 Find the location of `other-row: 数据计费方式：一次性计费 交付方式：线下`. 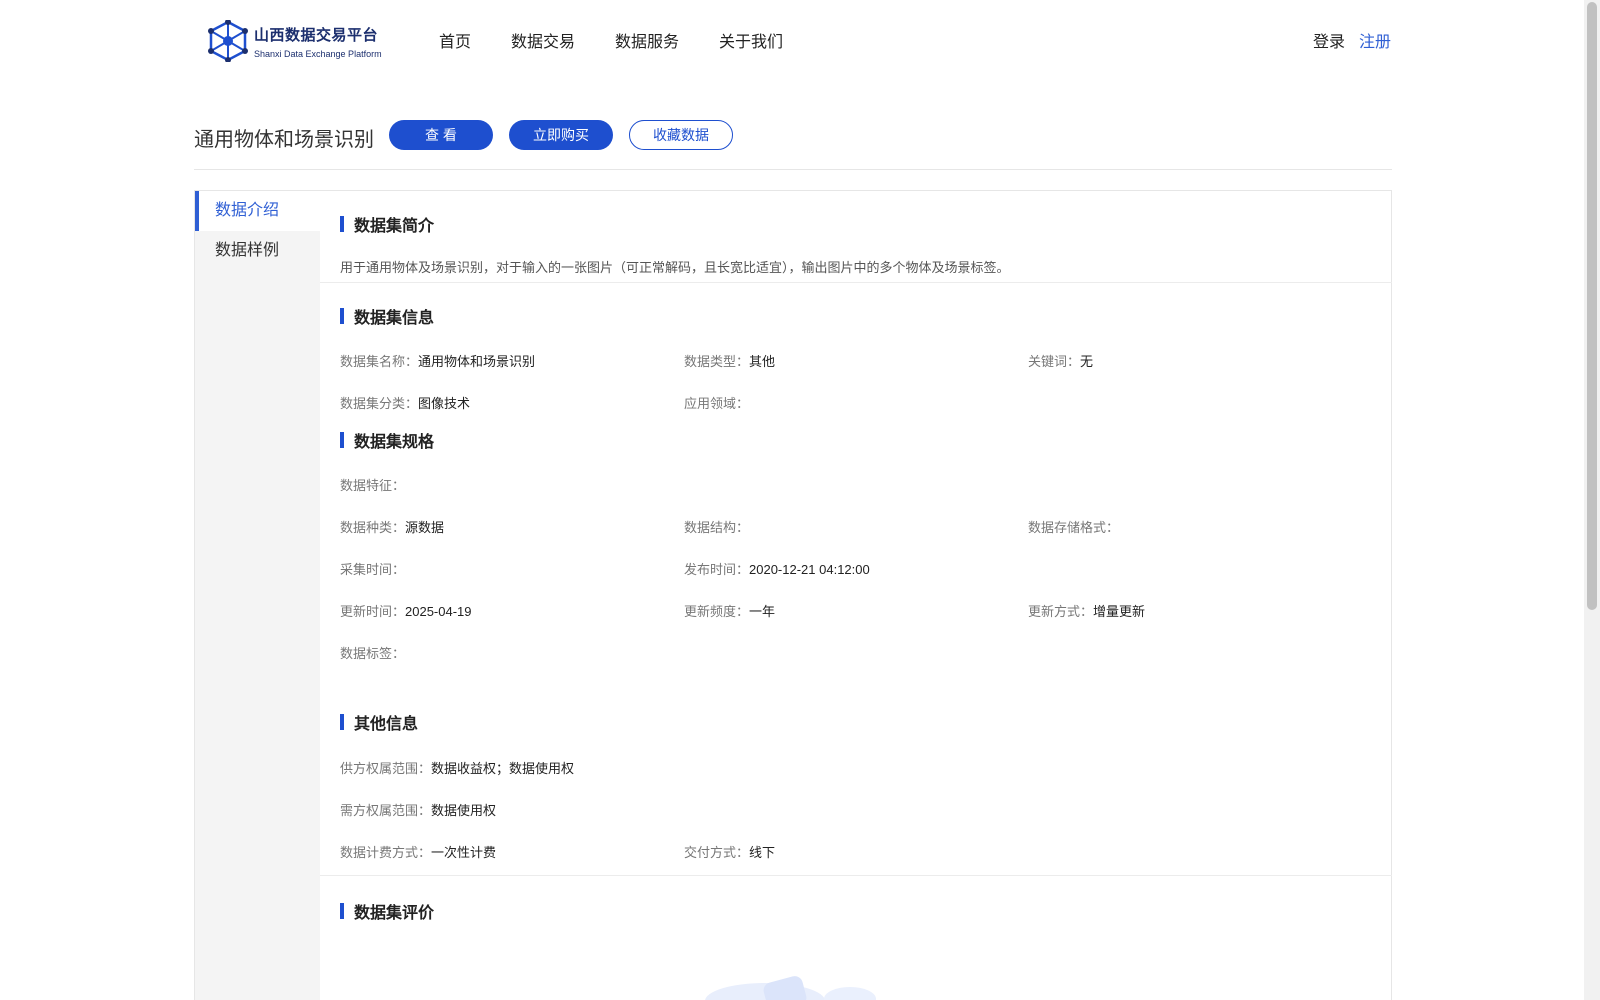

other-row: 数据计费方式：一次性计费 交付方式：线下 is located at coordinates (856, 858).